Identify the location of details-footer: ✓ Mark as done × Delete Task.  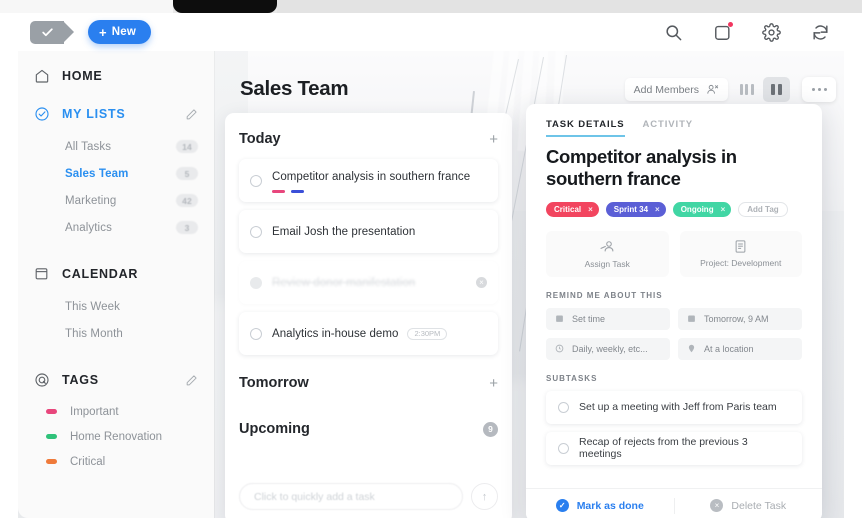
(674, 503).